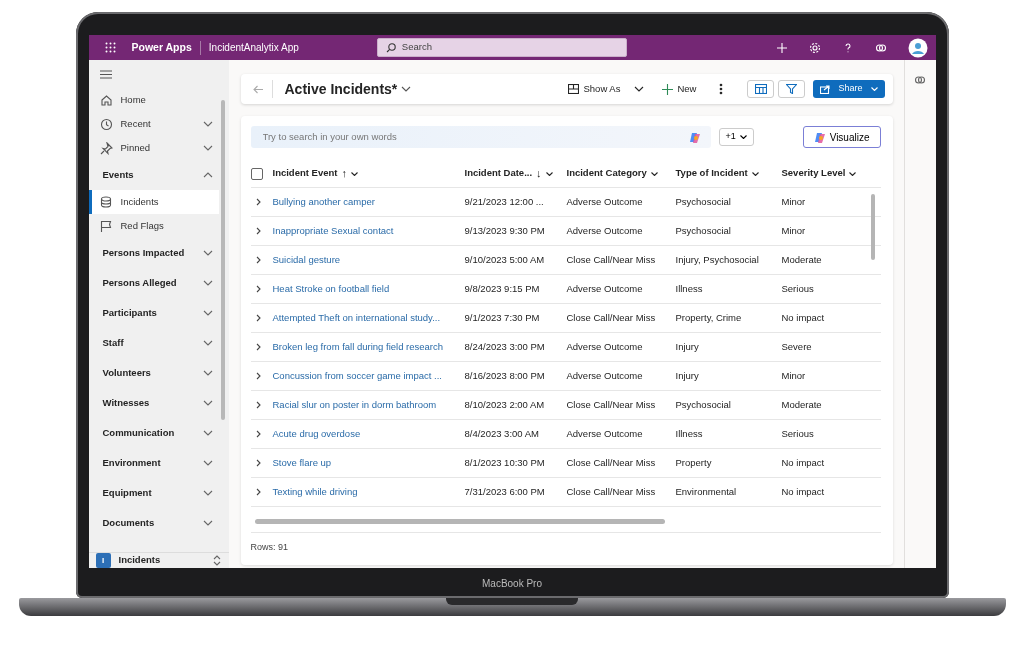  What do you see at coordinates (504, 346) in the screenshot?
I see `table-cell: 8/24/2023 3:00 PM` at bounding box center [504, 346].